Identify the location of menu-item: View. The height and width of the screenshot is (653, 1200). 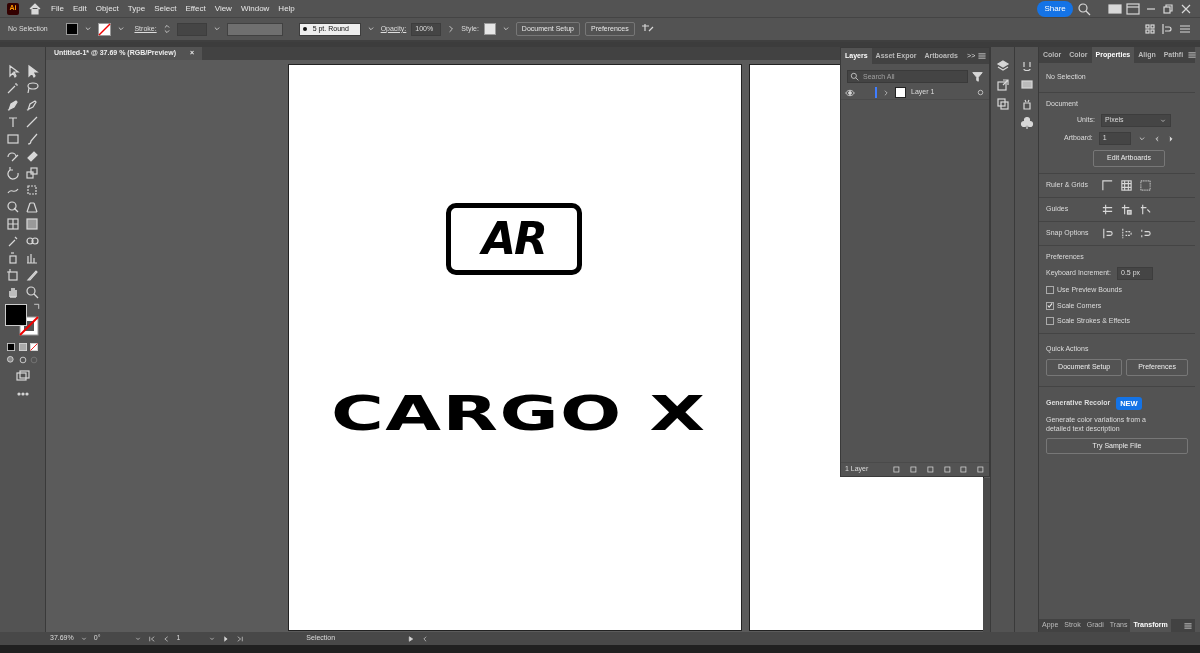
(223, 8).